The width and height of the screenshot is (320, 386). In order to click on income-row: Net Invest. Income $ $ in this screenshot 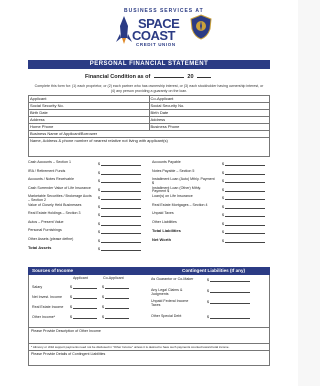, I will do `click(87, 300)`.